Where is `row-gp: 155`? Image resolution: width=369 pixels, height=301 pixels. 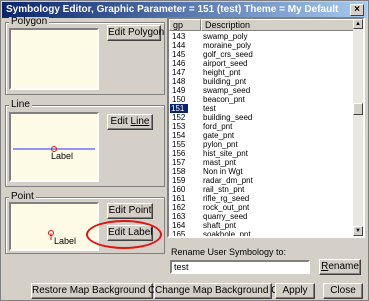
row-gp: 155 is located at coordinates (179, 144).